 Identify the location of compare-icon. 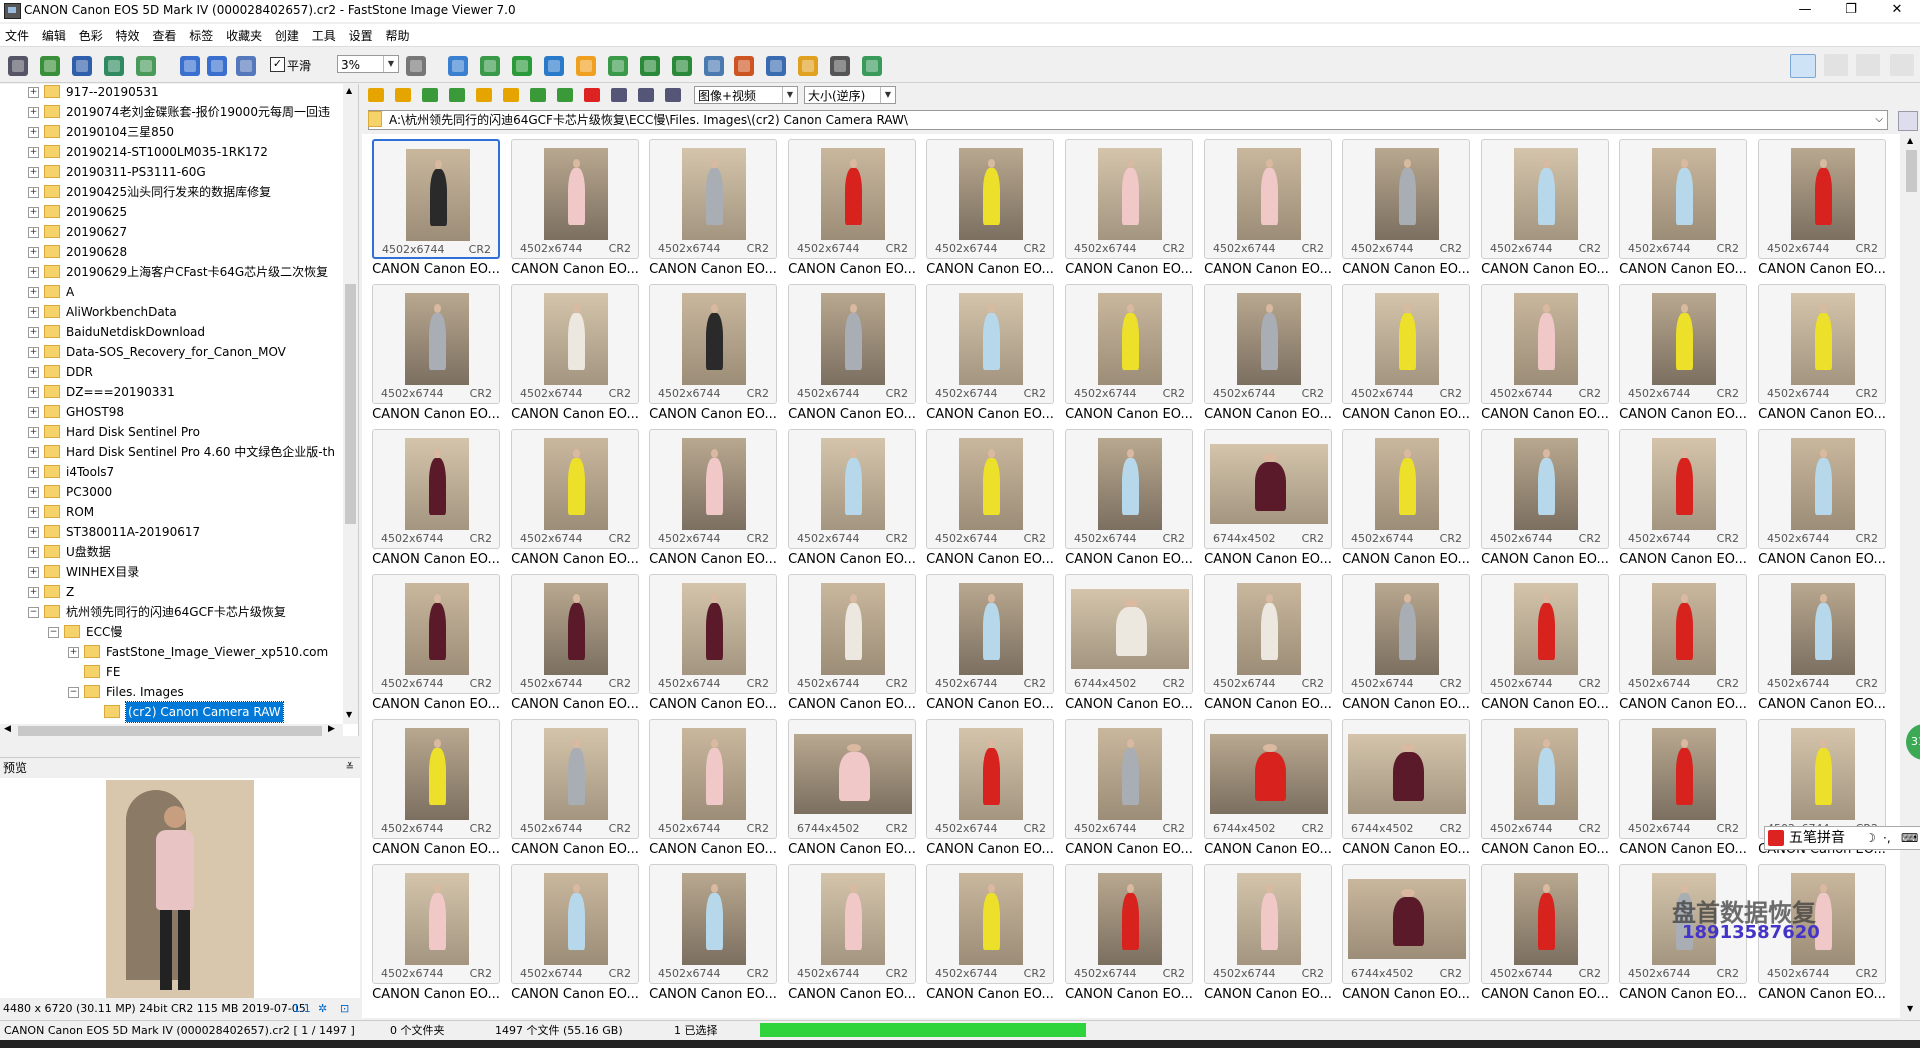
(714, 66).